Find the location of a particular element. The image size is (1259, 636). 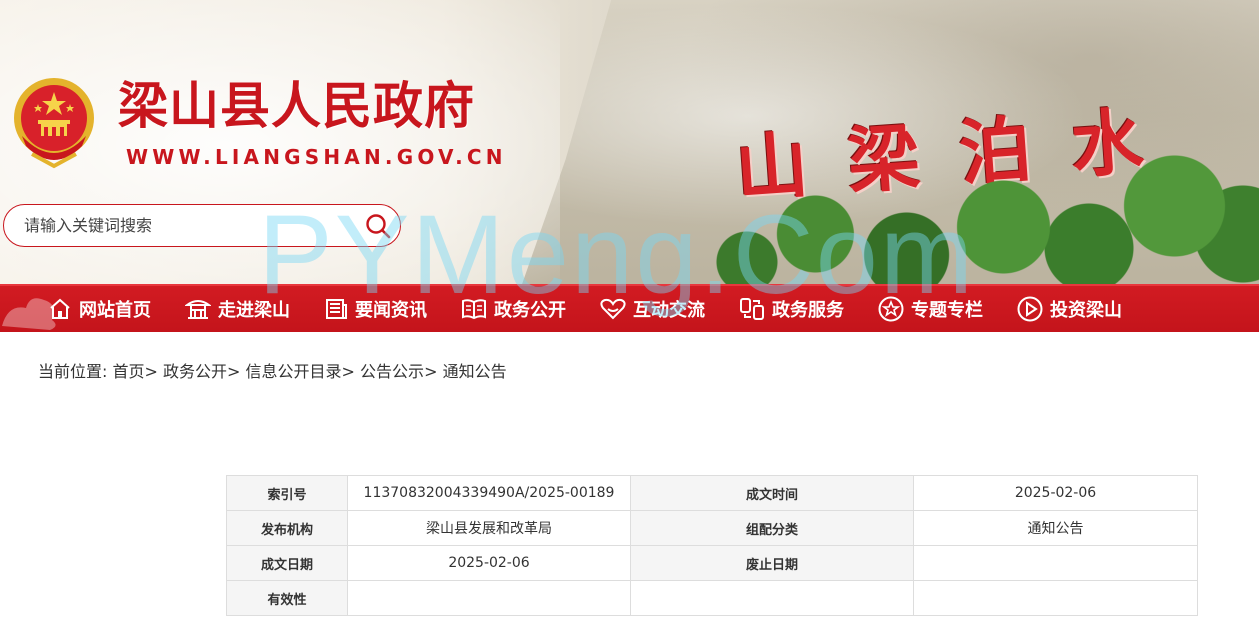

site-url: WWW.LIANGSHAN.GOV.CN is located at coordinates (316, 157).